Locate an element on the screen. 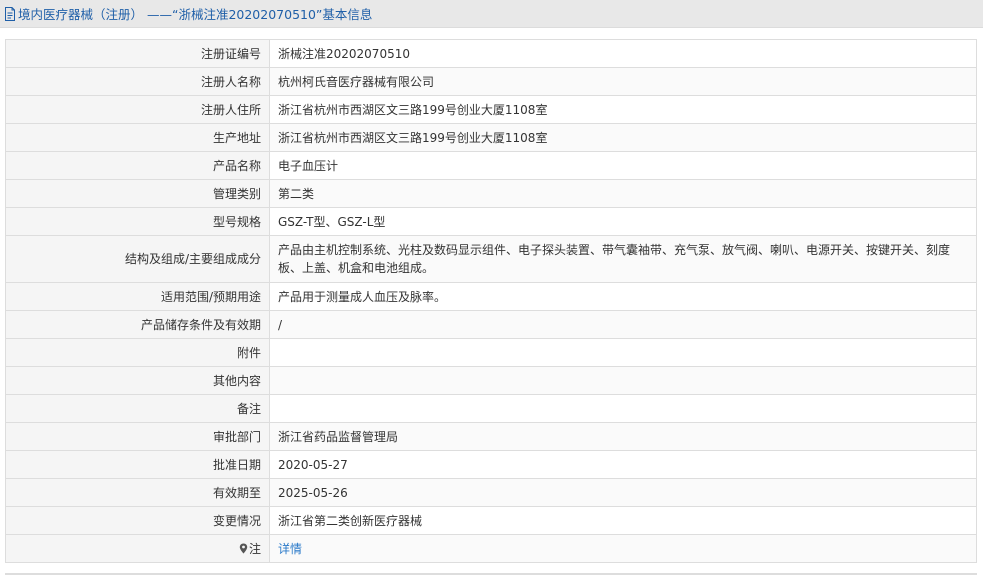 This screenshot has height=580, width=983. row-label: 产品储存条件及有效期 is located at coordinates (137, 324).